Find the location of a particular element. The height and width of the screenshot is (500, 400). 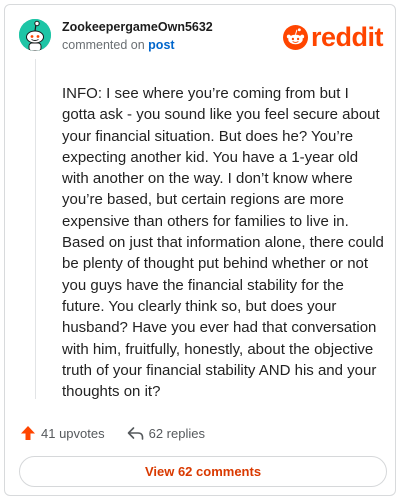

upvote-arrow-icon is located at coordinates (28, 433).